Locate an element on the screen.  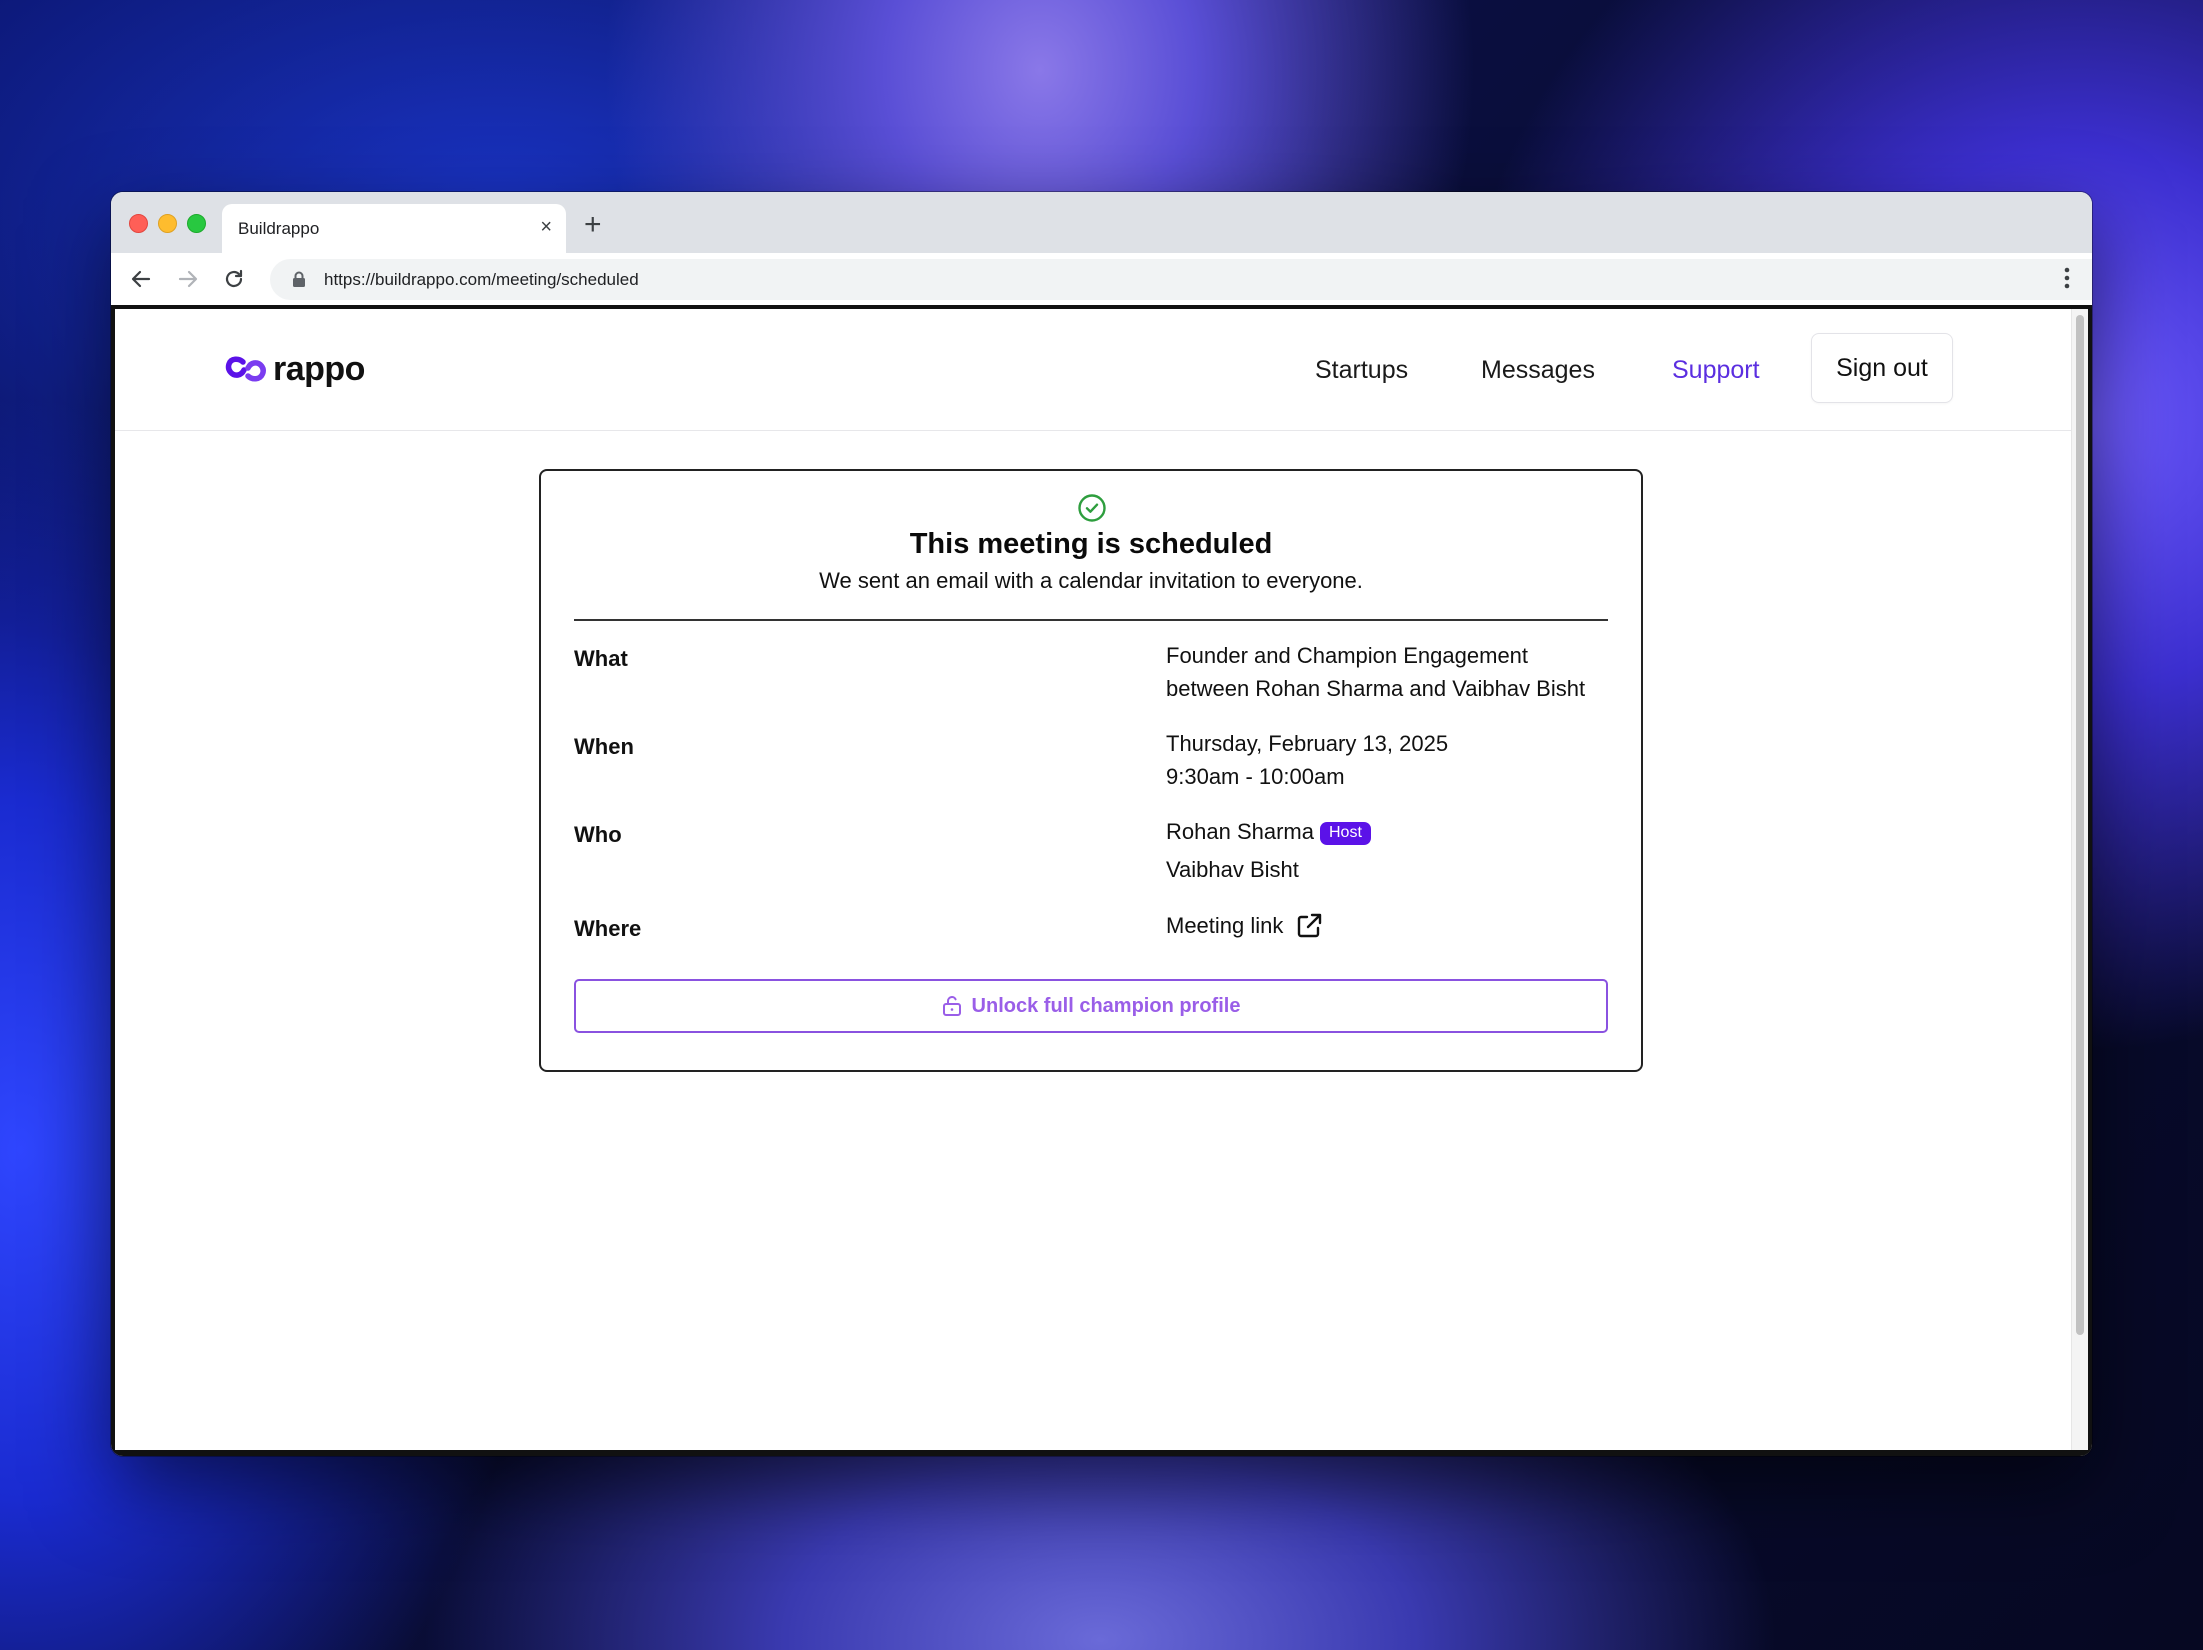
unlock-button-label: Unlock full champion profile is located at coordinates (1106, 1005).